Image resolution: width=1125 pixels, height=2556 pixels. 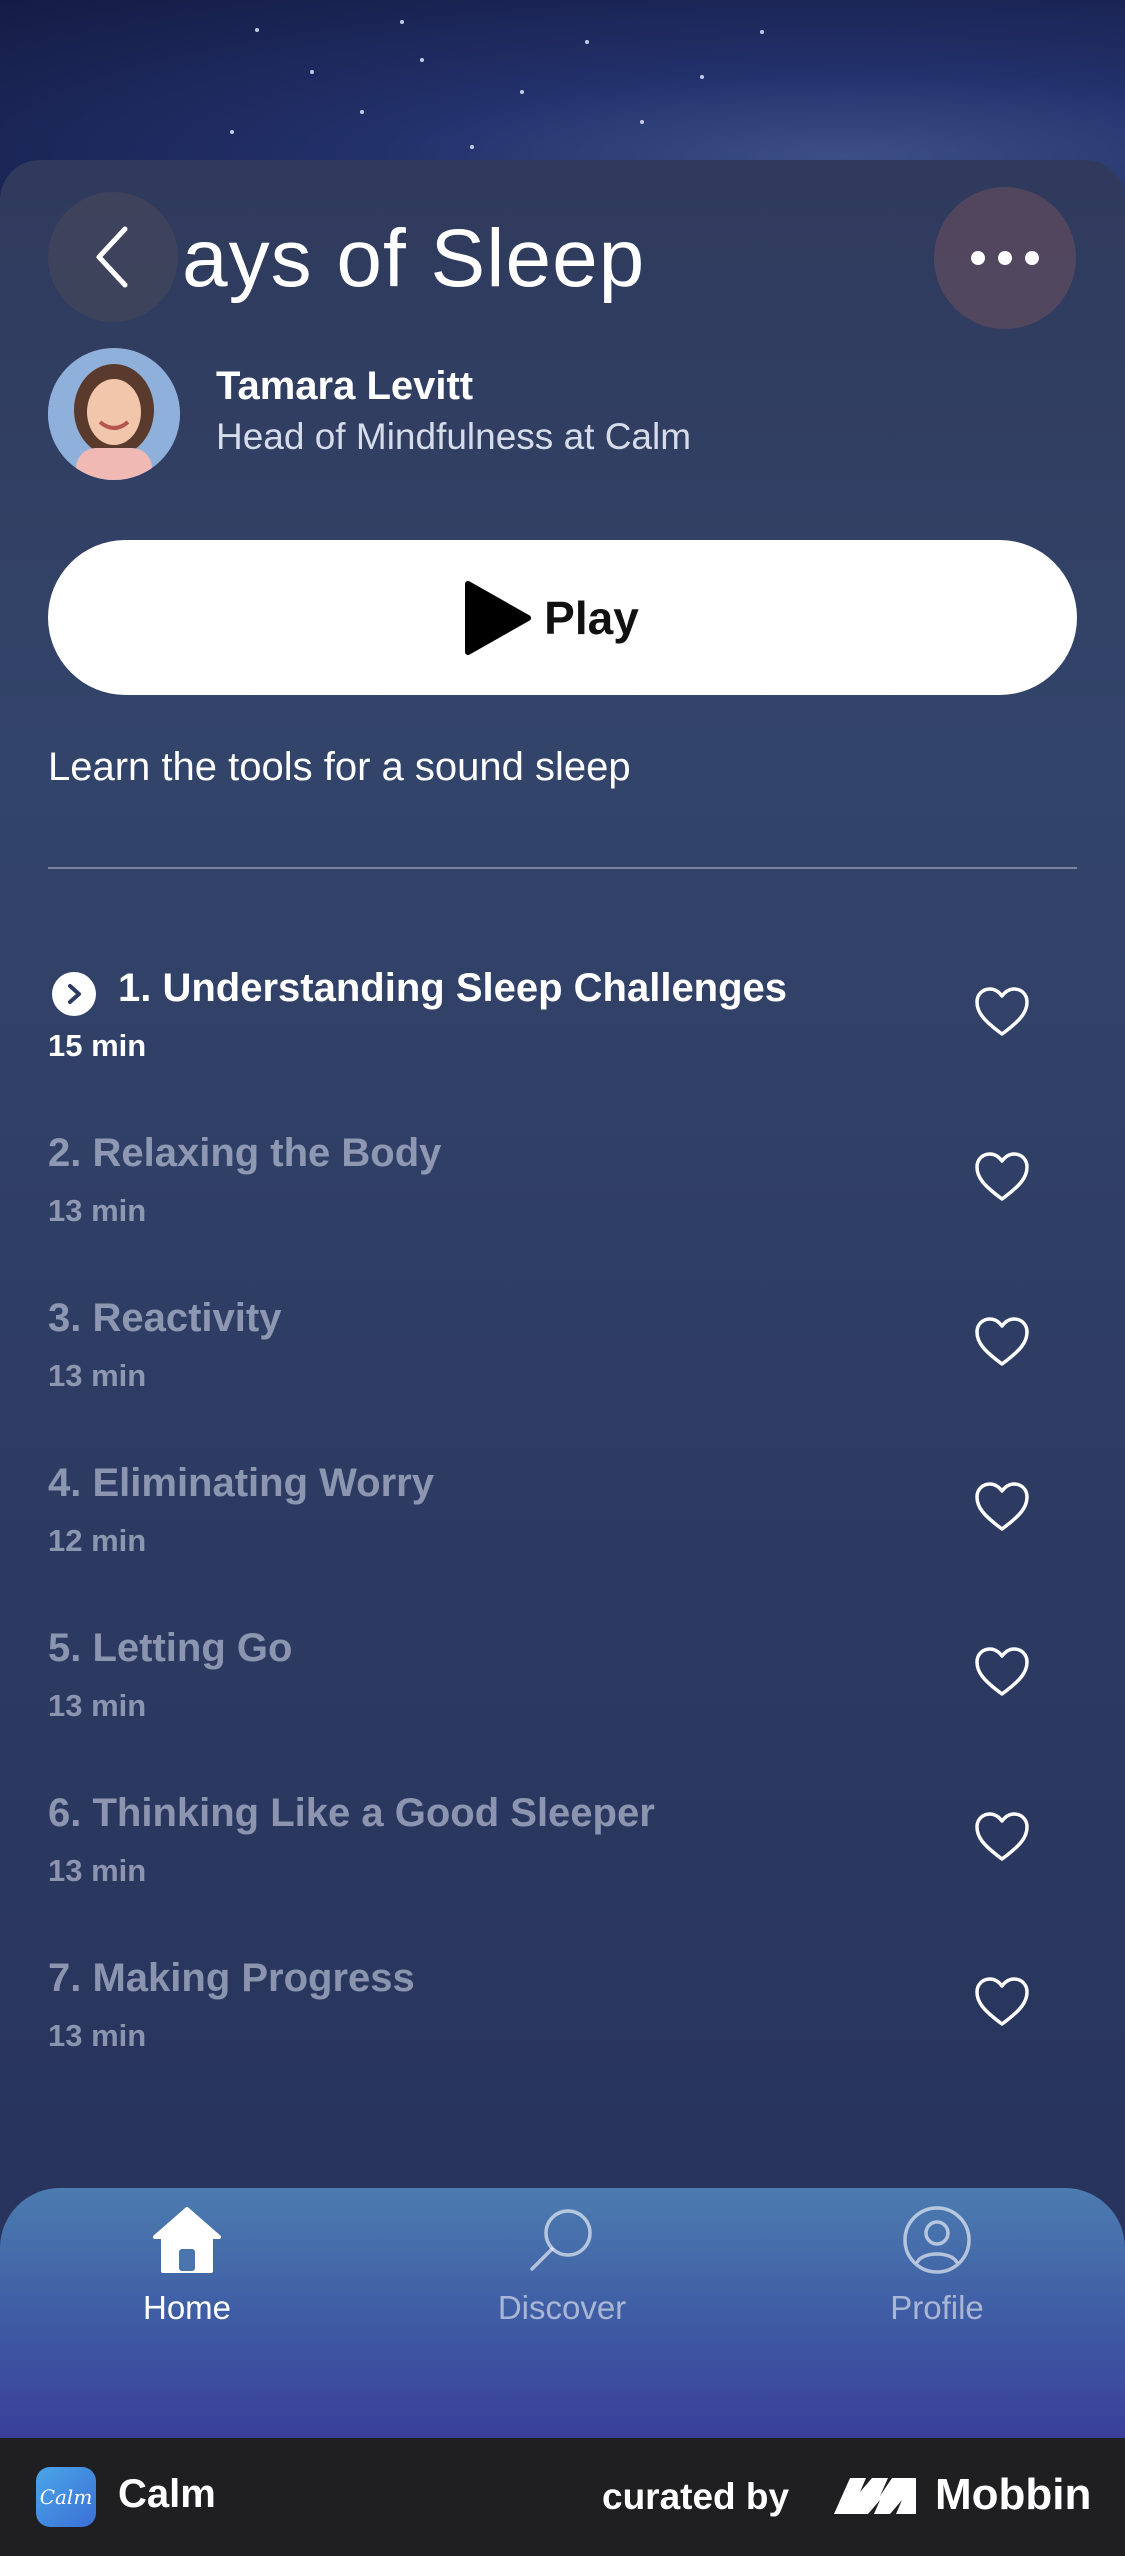 I want to click on more-options-button, so click(x=1005, y=258).